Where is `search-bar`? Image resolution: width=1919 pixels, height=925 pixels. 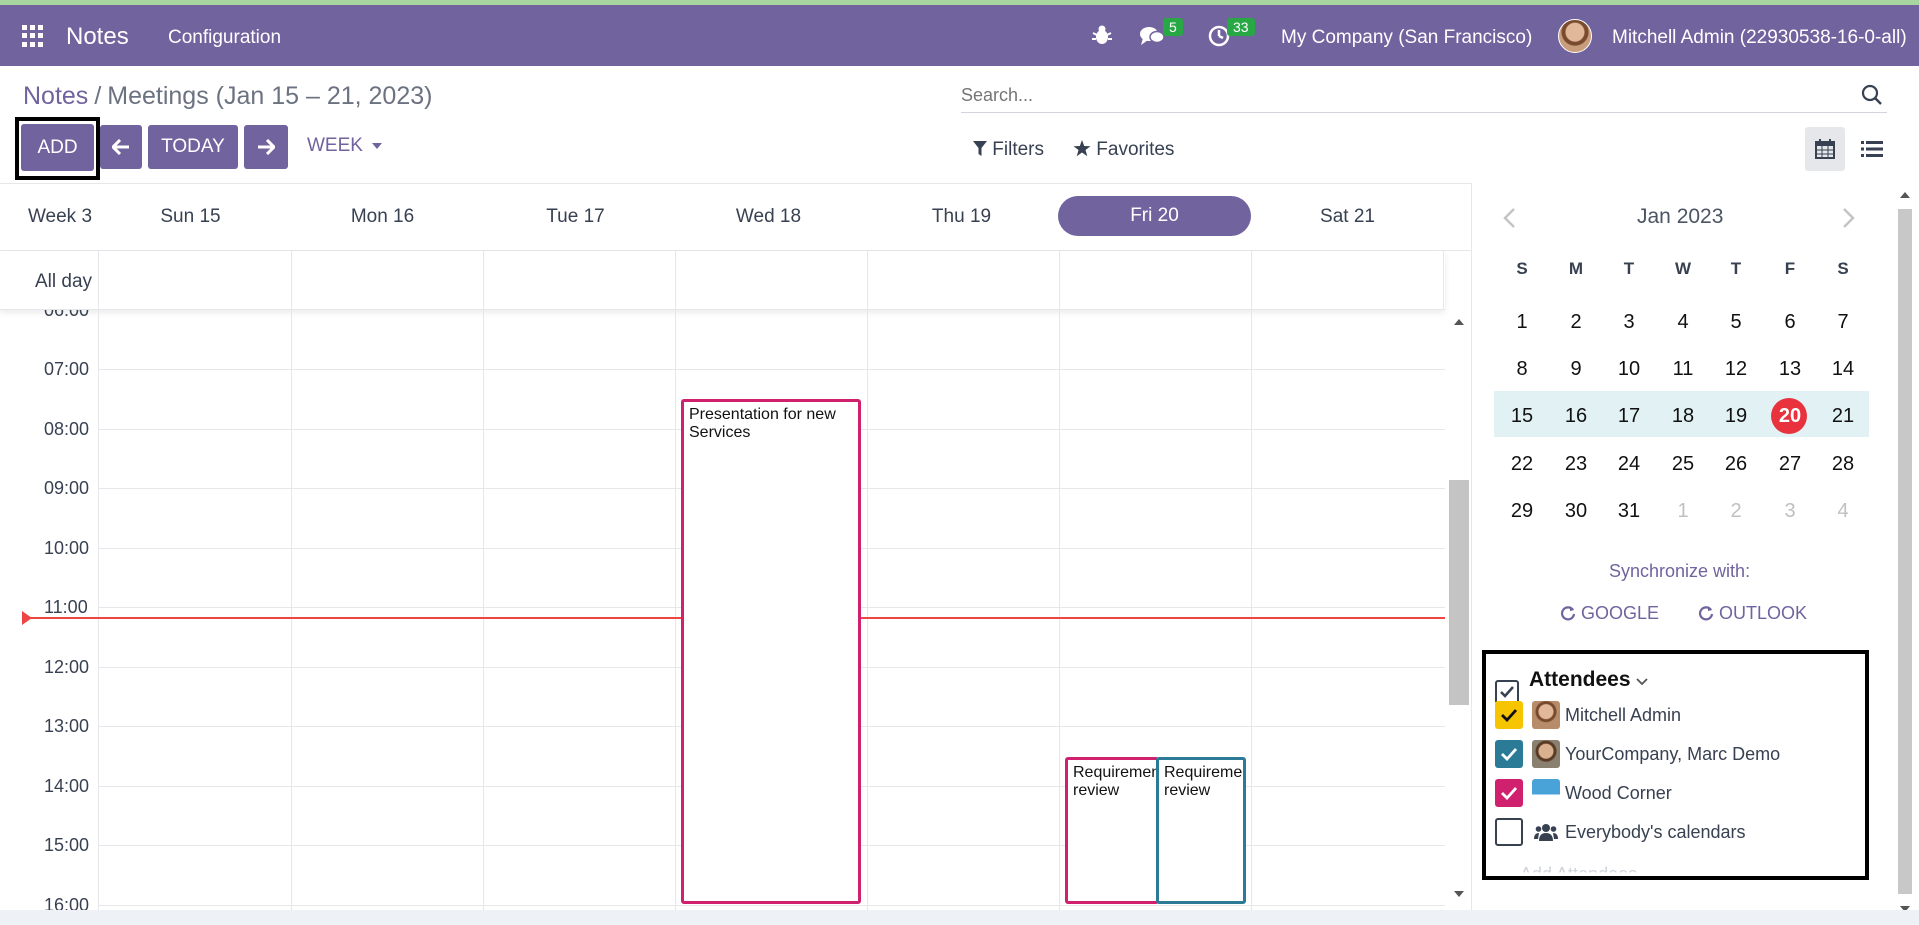 search-bar is located at coordinates (1424, 96).